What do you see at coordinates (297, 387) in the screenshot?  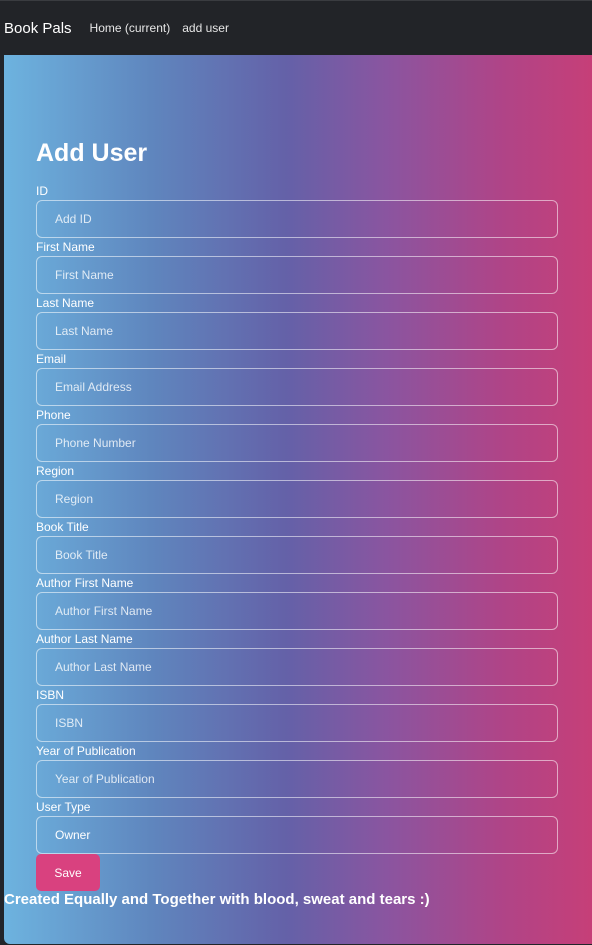 I see `email-input` at bounding box center [297, 387].